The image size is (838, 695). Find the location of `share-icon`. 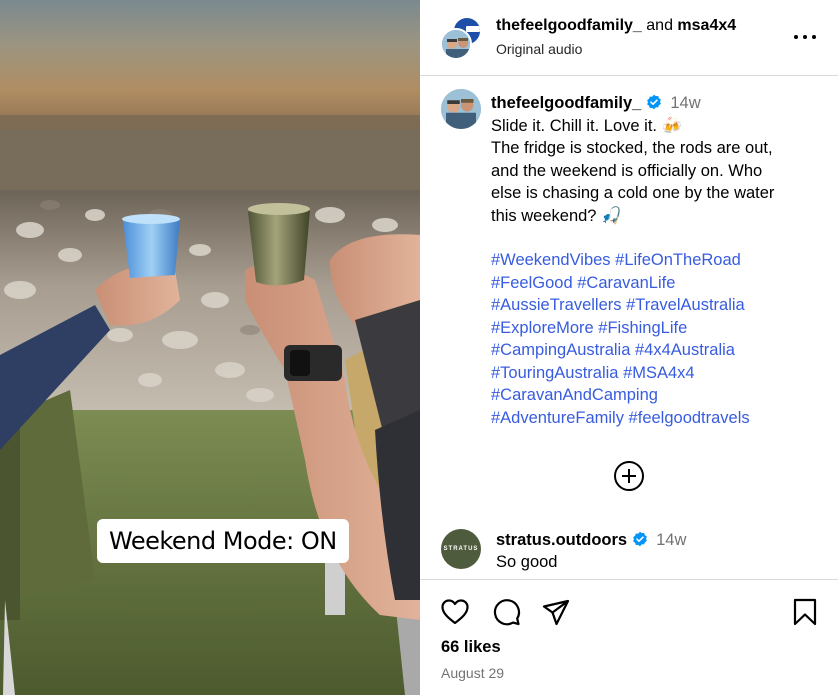

share-icon is located at coordinates (556, 612).